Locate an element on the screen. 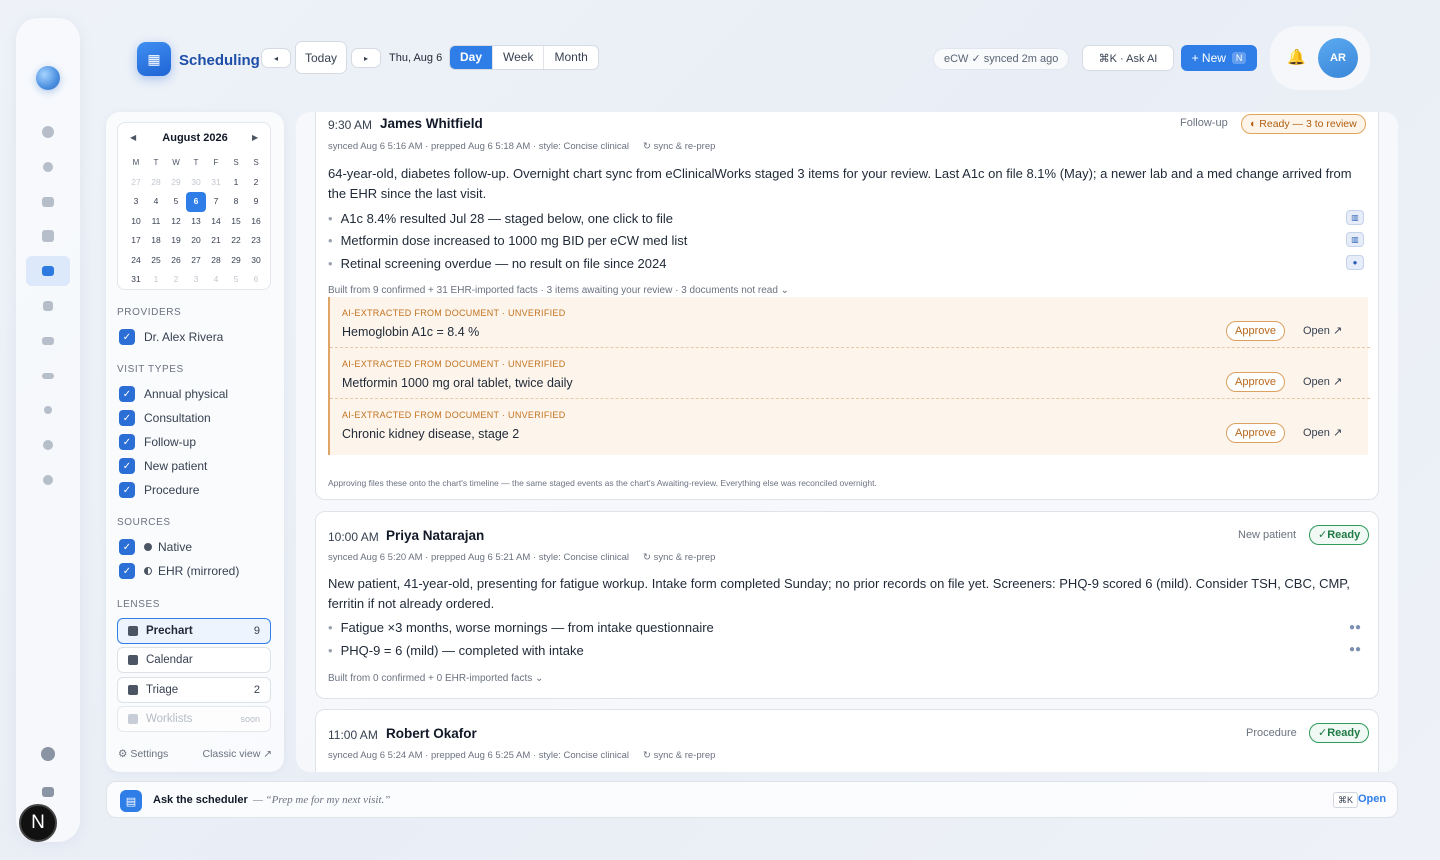 The image size is (1440, 860). native-source-icon: ● is located at coordinates (1355, 262).